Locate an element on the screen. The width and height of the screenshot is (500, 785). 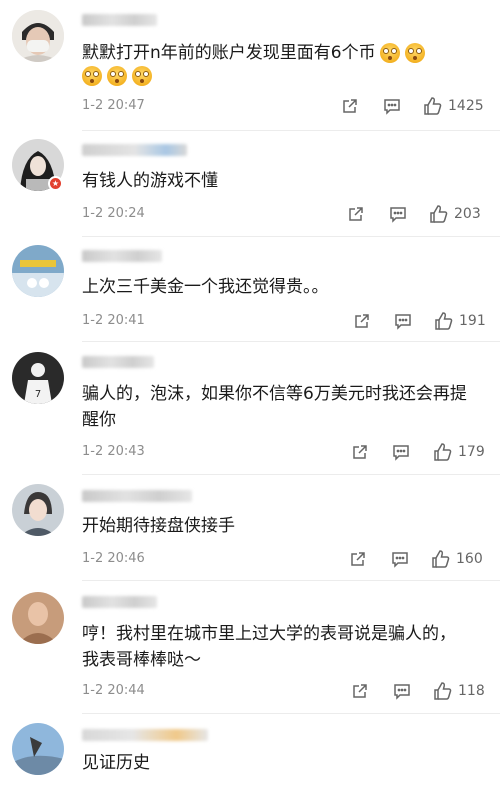
comment-time: 1-2 20:47 is located at coordinates (113, 105).